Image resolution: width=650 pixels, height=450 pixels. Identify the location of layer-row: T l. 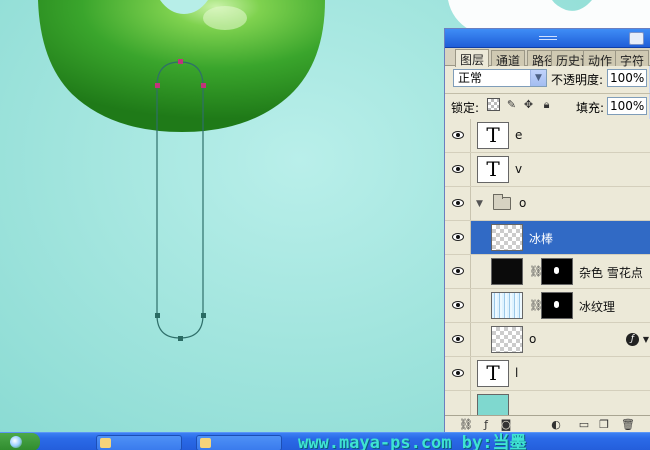
(547, 374).